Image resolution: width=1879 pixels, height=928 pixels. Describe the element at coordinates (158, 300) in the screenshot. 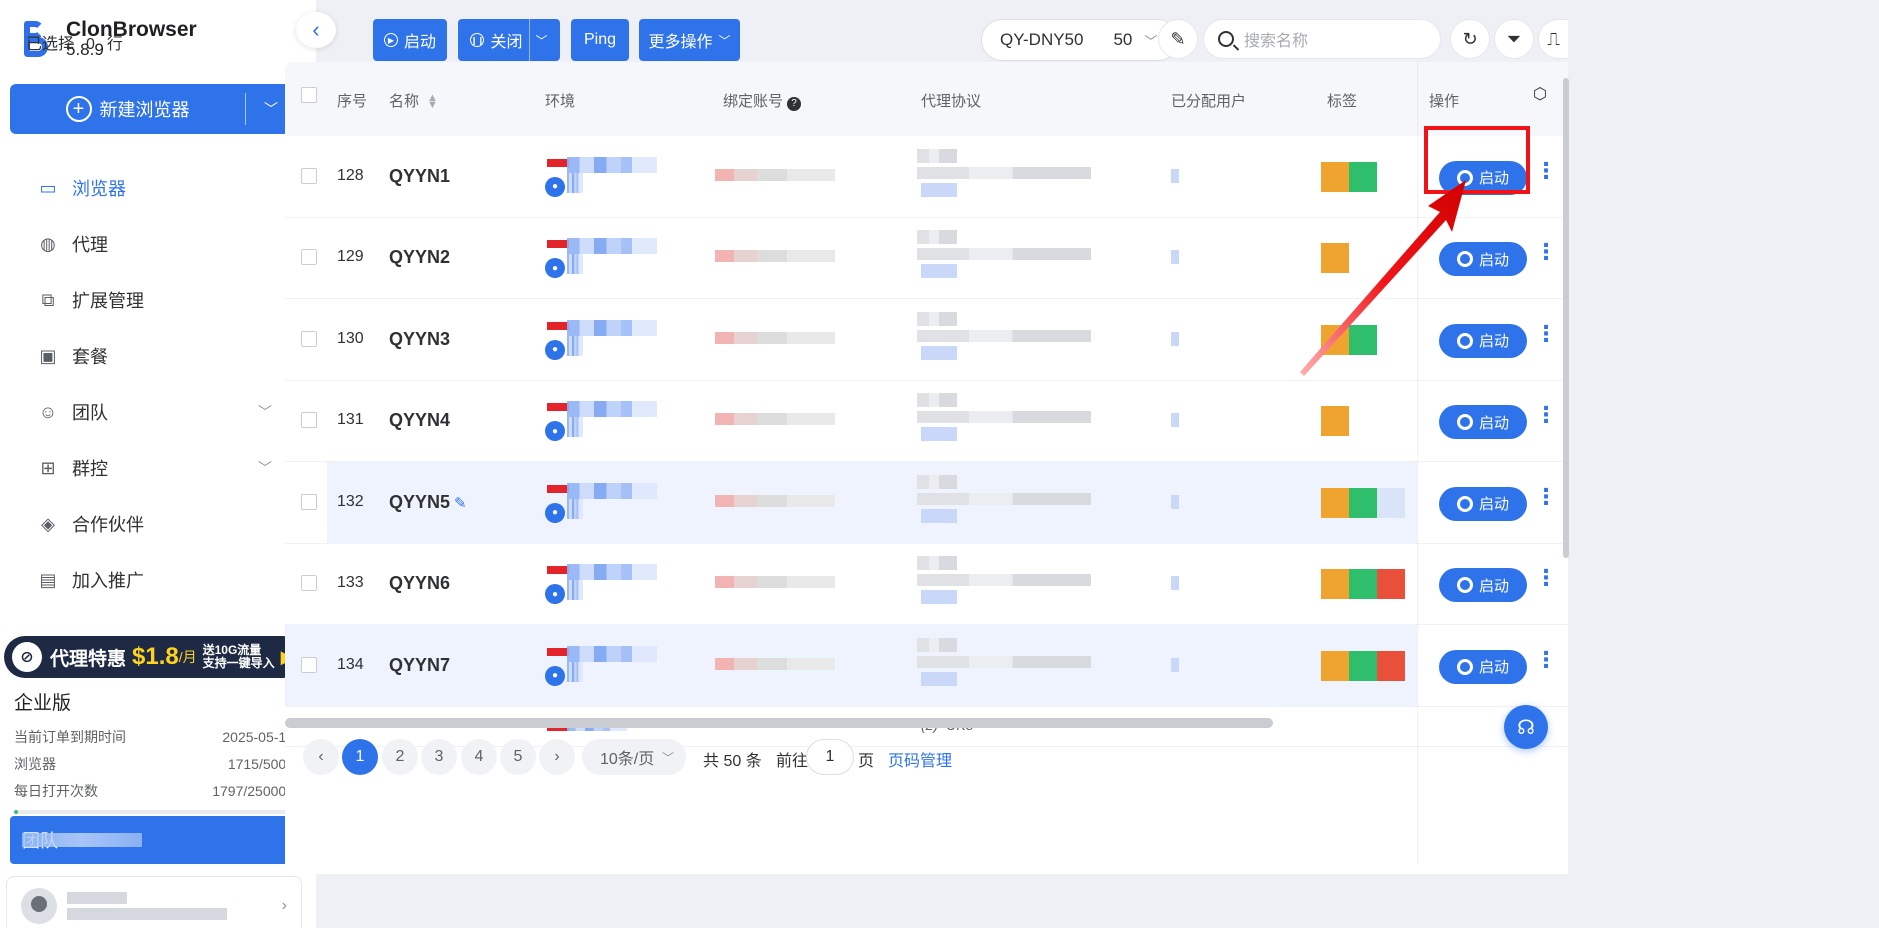

I see `sidebar-item-extensions: ⧉ 扩展管理` at that location.